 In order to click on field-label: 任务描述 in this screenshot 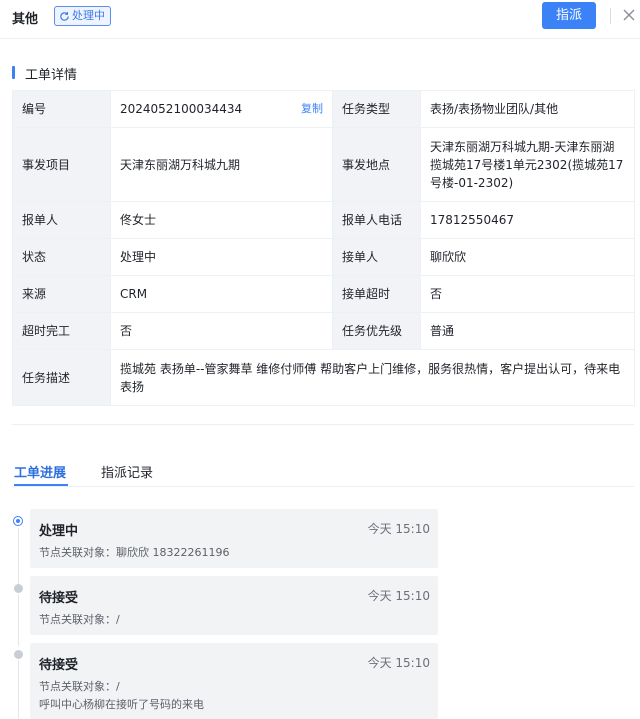, I will do `click(61, 377)`.